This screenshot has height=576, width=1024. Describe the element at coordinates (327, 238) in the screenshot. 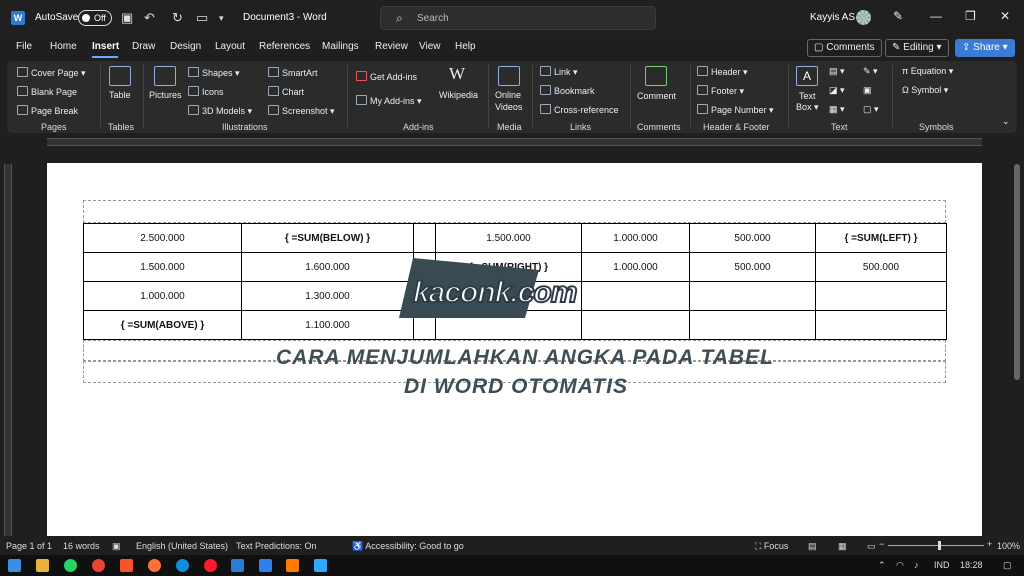

I see `table-cell: { =SUM(BELOW) }` at that location.